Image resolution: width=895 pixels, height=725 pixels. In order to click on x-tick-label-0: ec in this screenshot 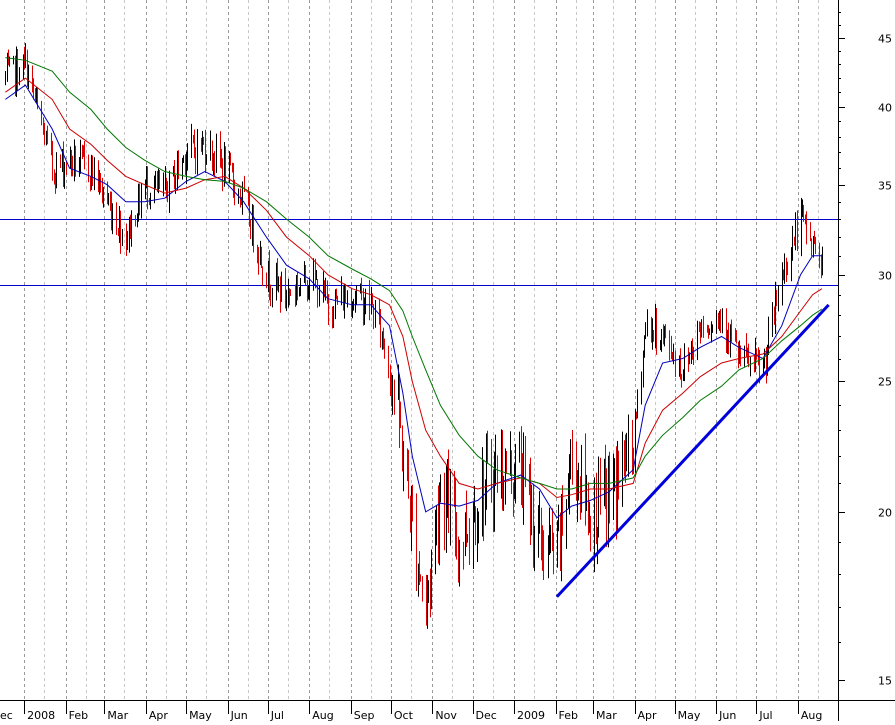, I will do `click(6, 715)`.